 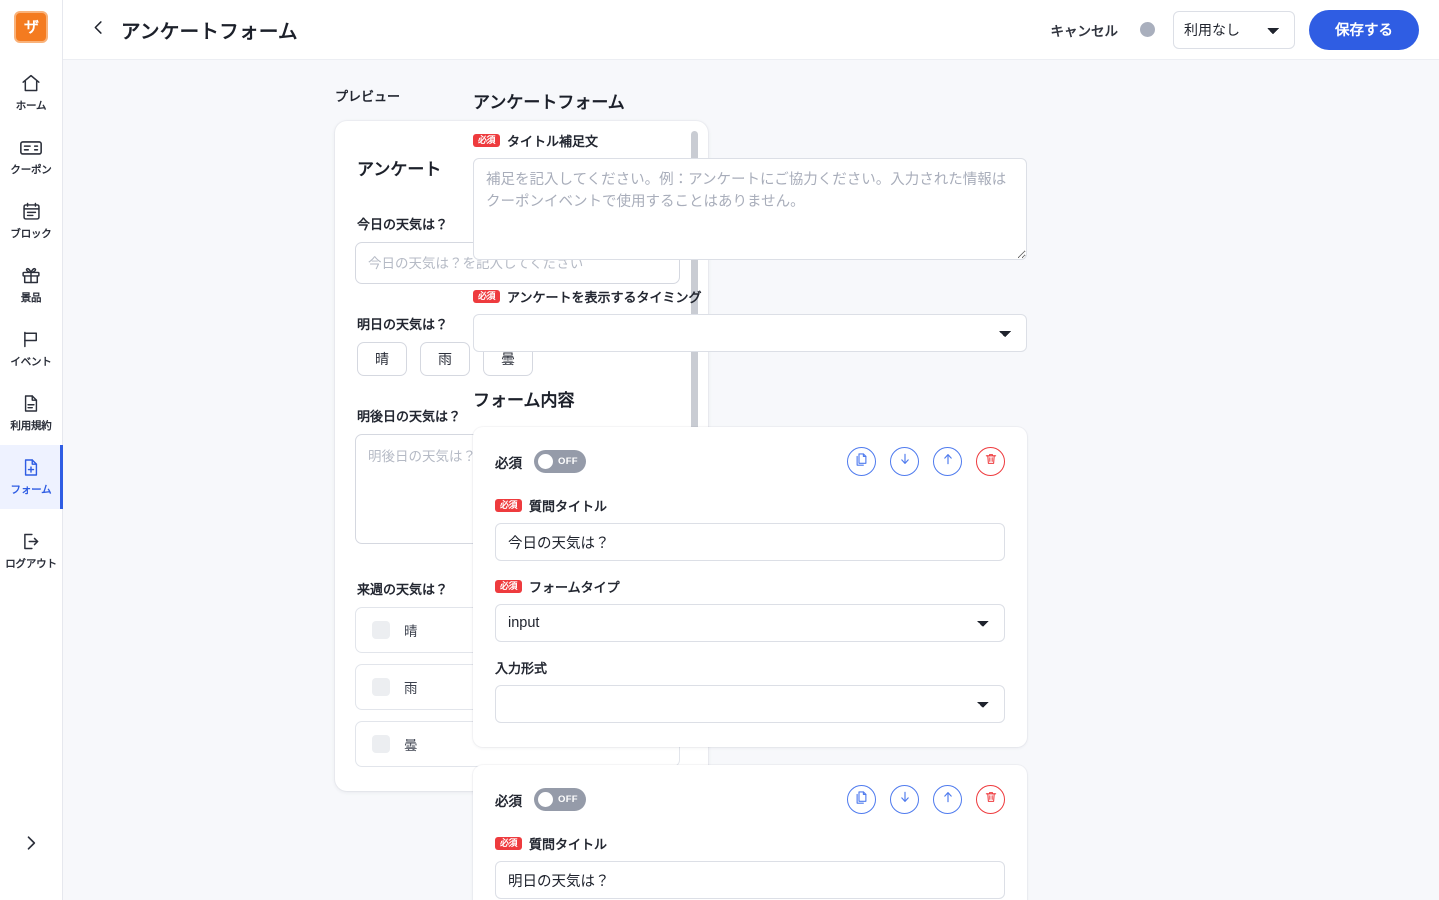 What do you see at coordinates (31, 106) in the screenshot?
I see `sidebar-item-home-label: ホーム` at bounding box center [31, 106].